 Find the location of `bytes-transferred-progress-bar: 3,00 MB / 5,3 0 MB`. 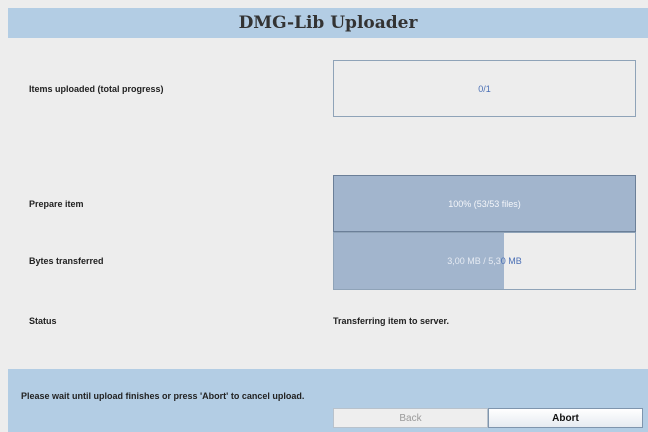

bytes-transferred-progress-bar: 3,00 MB / 5,3 0 MB is located at coordinates (484, 261).